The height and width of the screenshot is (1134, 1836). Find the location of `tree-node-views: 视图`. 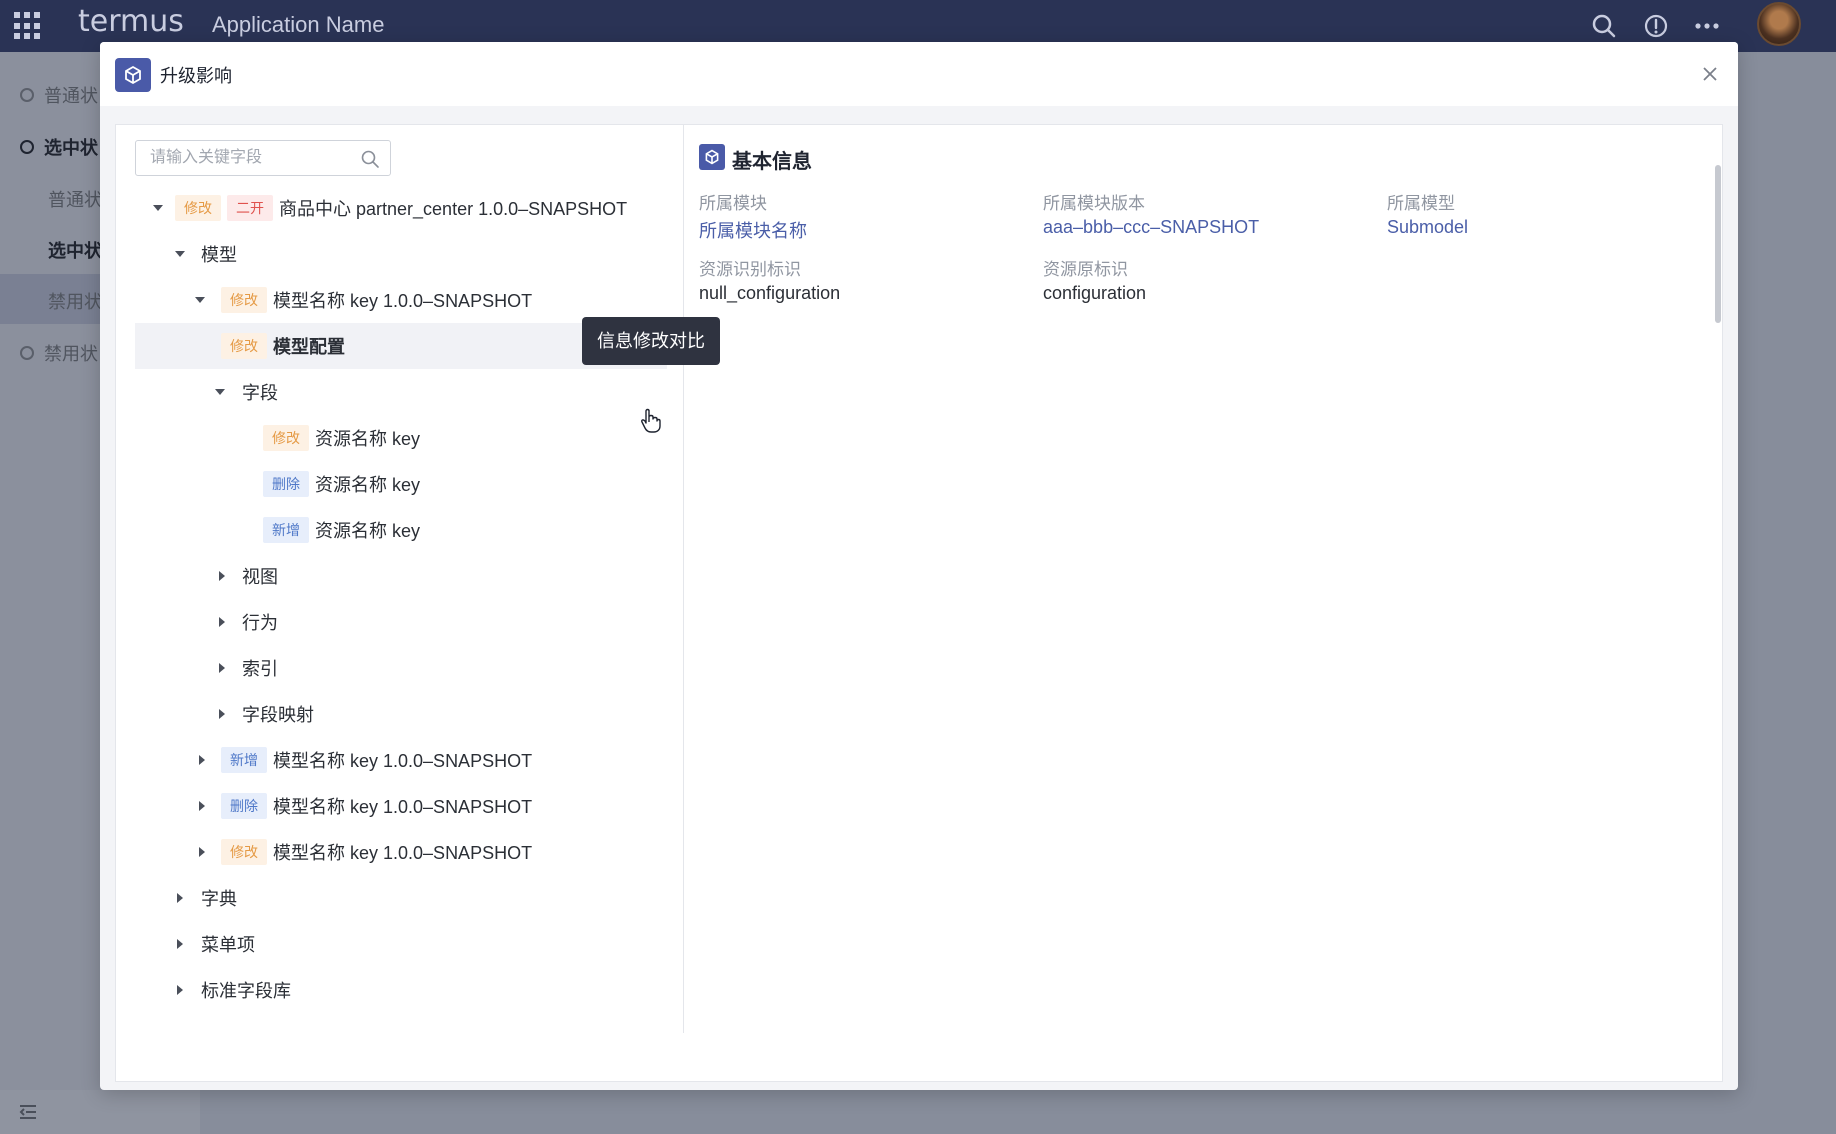

tree-node-views: 视图 is located at coordinates (401, 576).